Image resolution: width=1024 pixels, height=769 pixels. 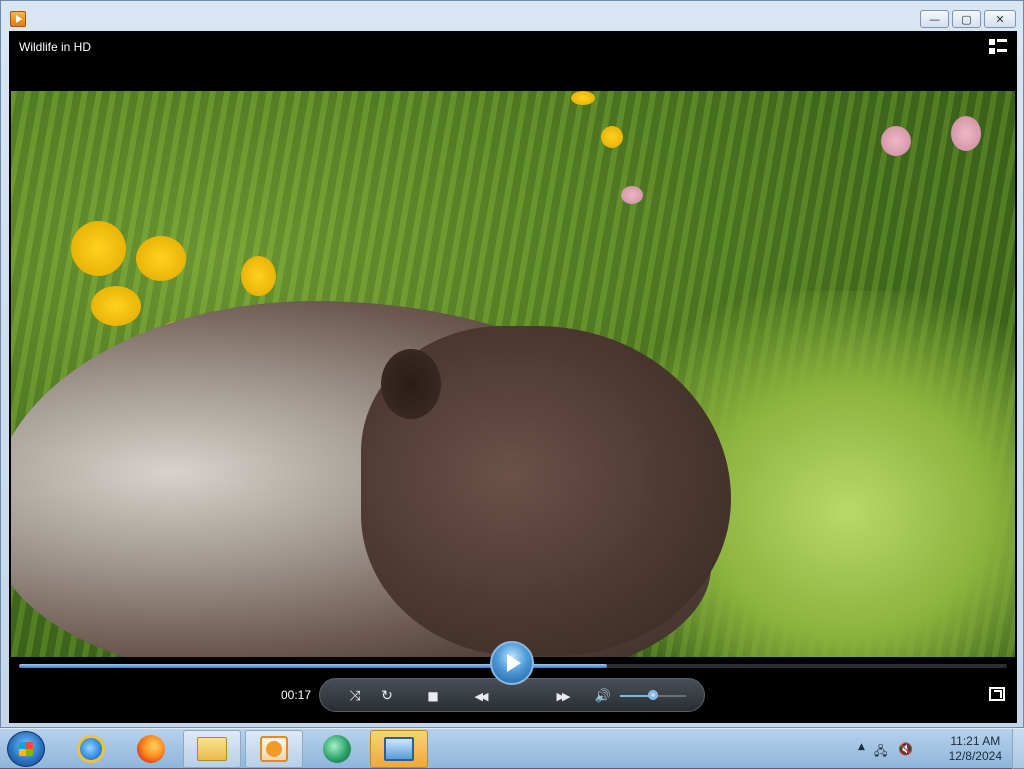 What do you see at coordinates (512, 663) in the screenshot?
I see `play-button` at bounding box center [512, 663].